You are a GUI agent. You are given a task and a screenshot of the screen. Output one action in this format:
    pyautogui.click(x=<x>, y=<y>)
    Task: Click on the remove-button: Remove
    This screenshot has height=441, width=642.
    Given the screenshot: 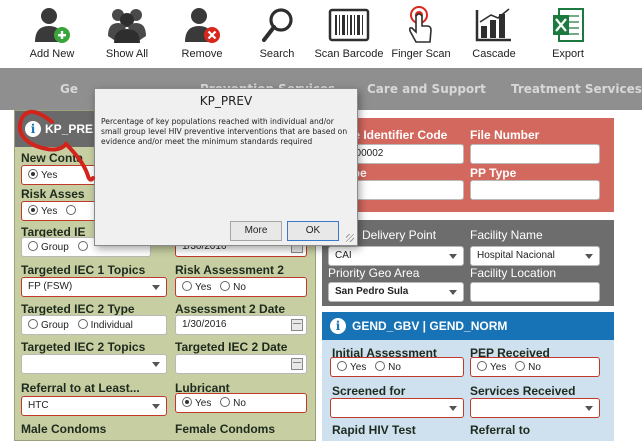 What is the action you would take?
    pyautogui.click(x=202, y=33)
    